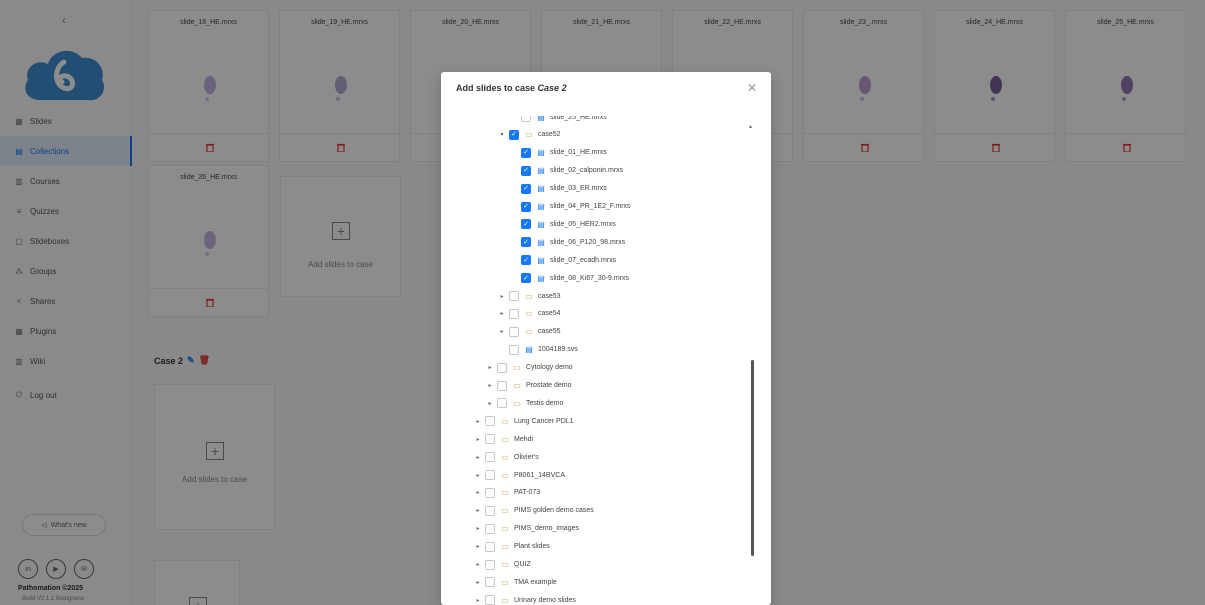 The width and height of the screenshot is (1205, 605). I want to click on tree-folder-row: ▸ ▭ Prostate demo, so click(529, 386).